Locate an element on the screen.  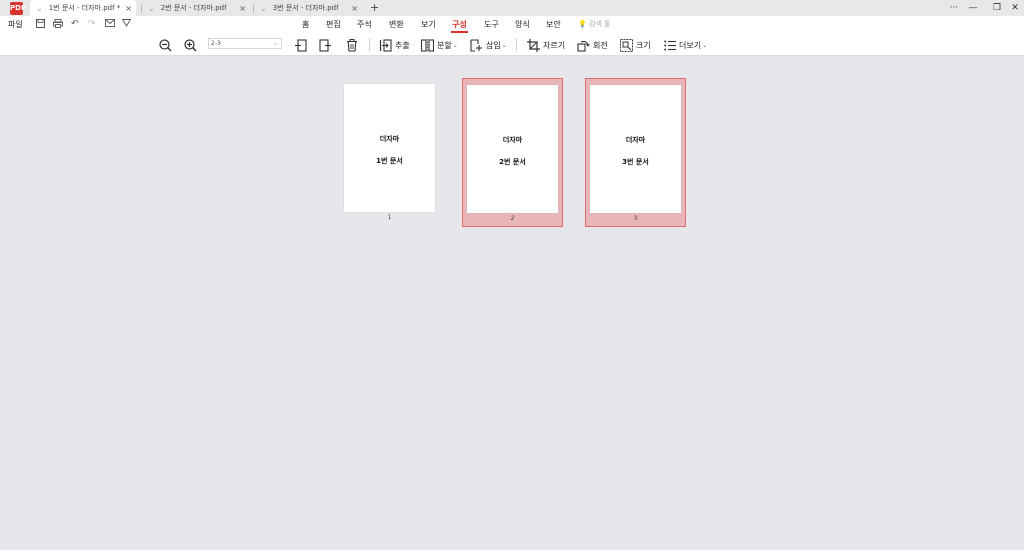
insert-after-button is located at coordinates (327, 45).